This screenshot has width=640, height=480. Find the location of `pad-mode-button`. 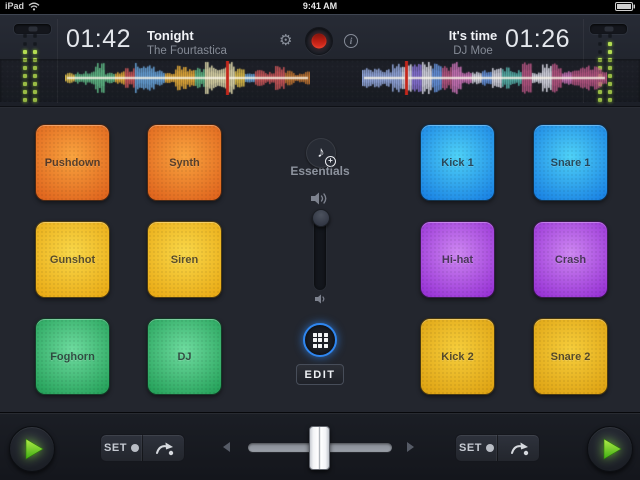

pad-mode-button is located at coordinates (320, 340).